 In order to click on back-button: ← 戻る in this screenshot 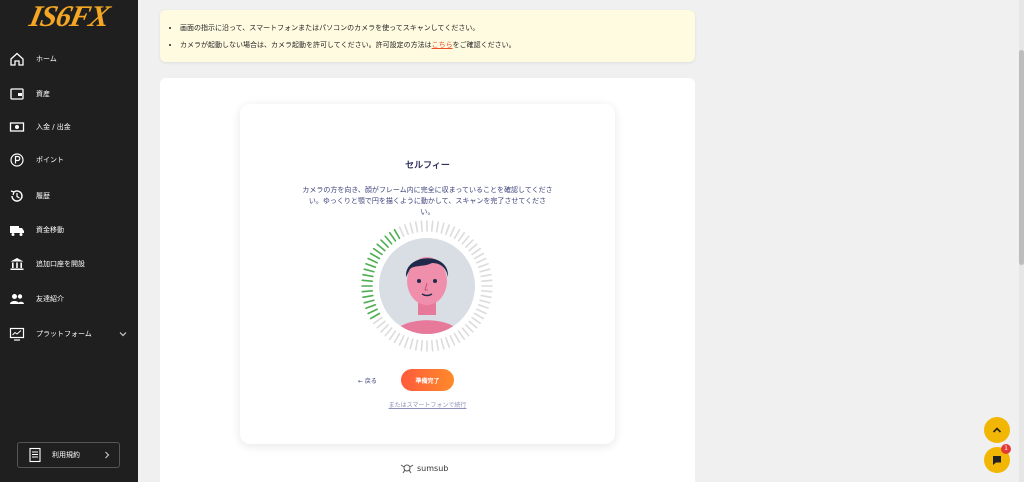, I will do `click(367, 380)`.